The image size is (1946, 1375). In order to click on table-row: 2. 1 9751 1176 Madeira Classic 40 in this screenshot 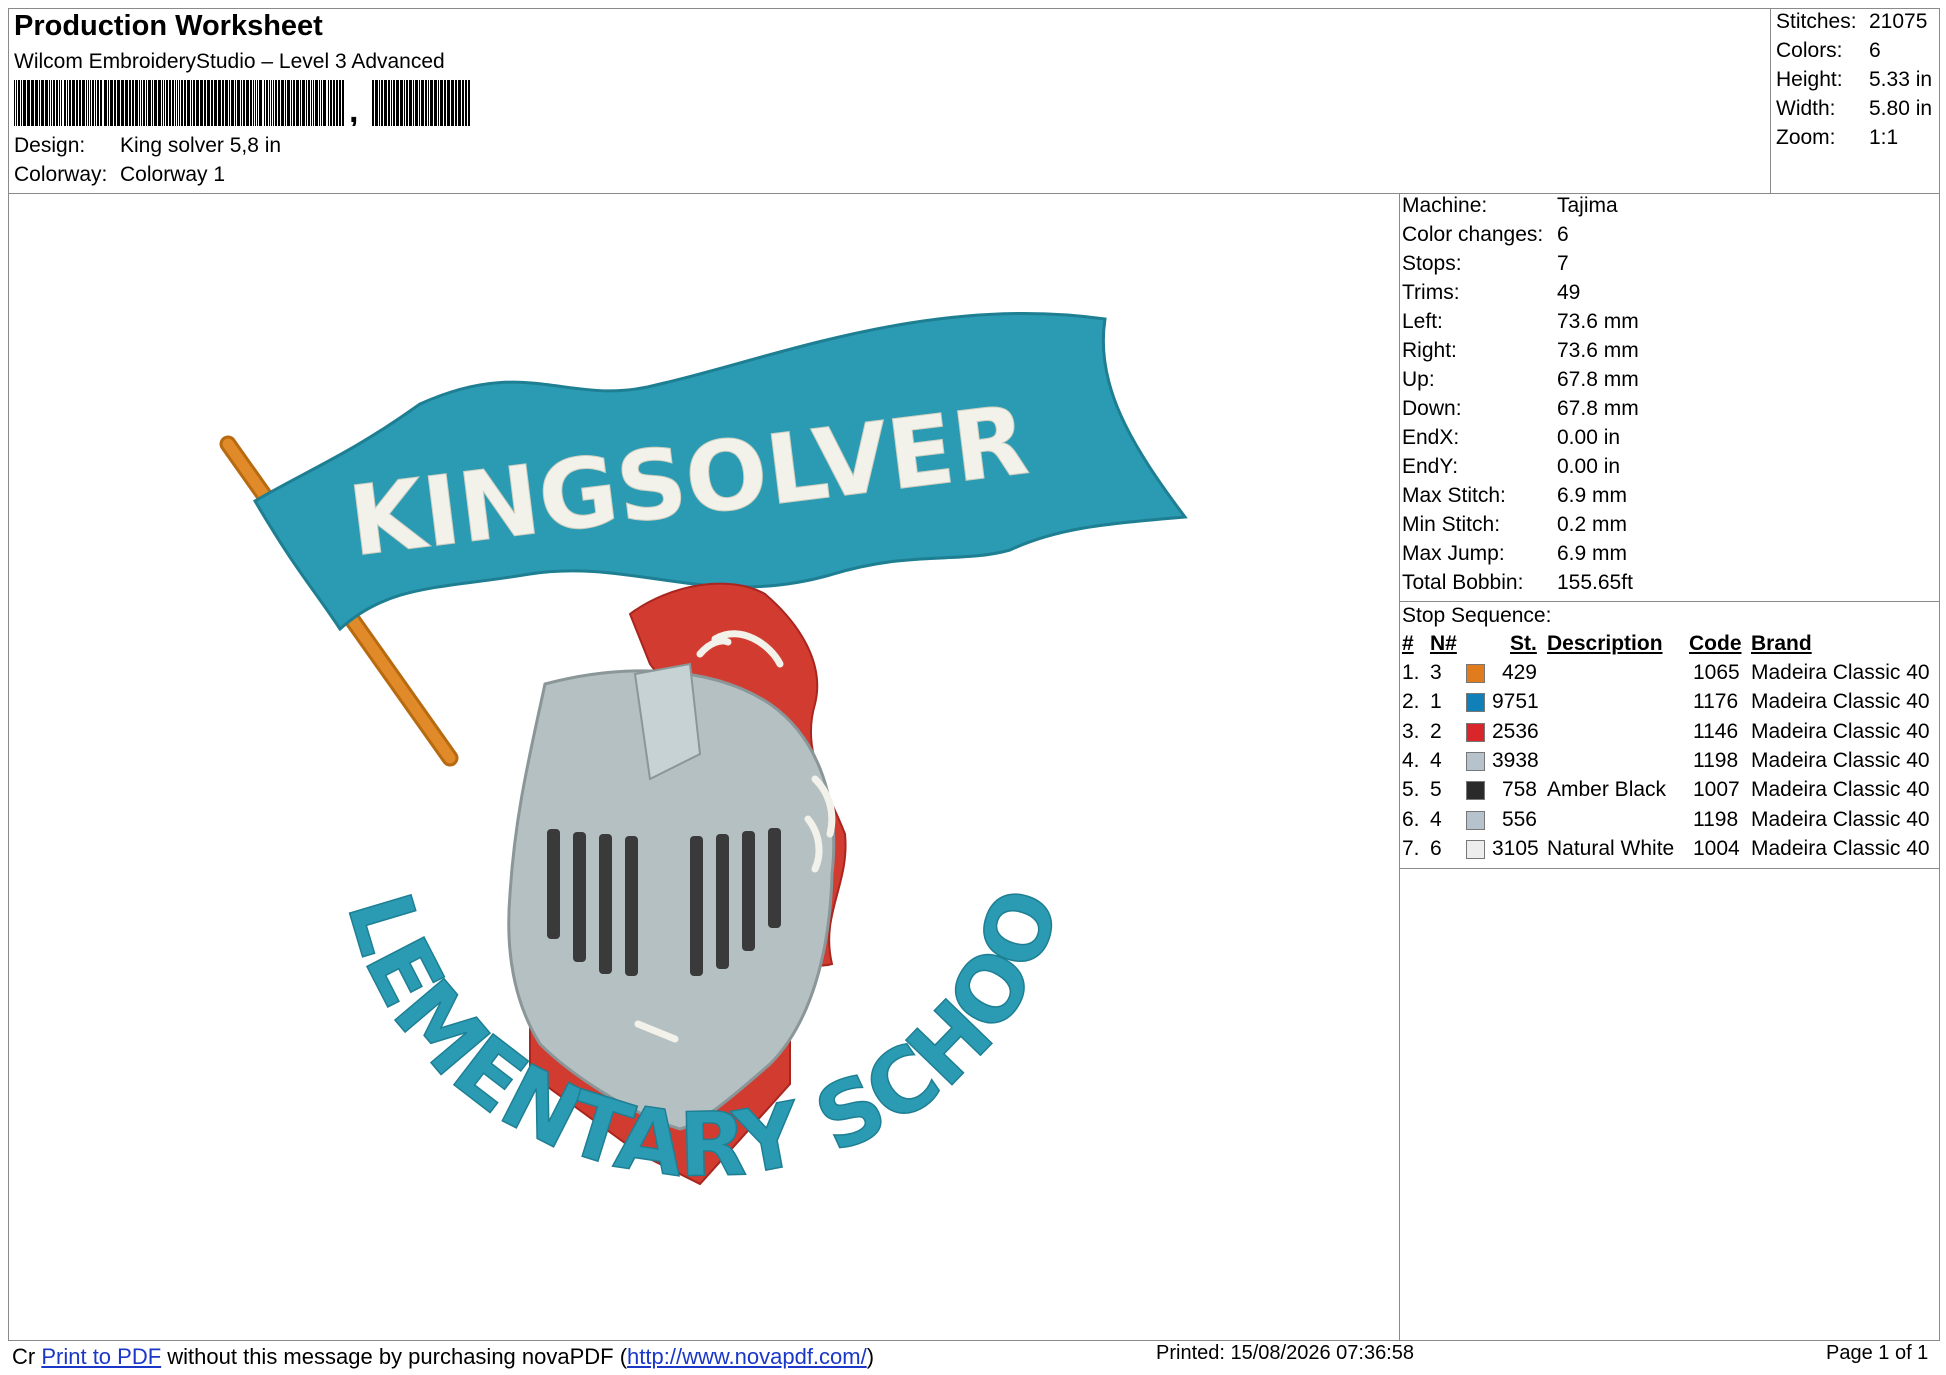, I will do `click(1672, 704)`.